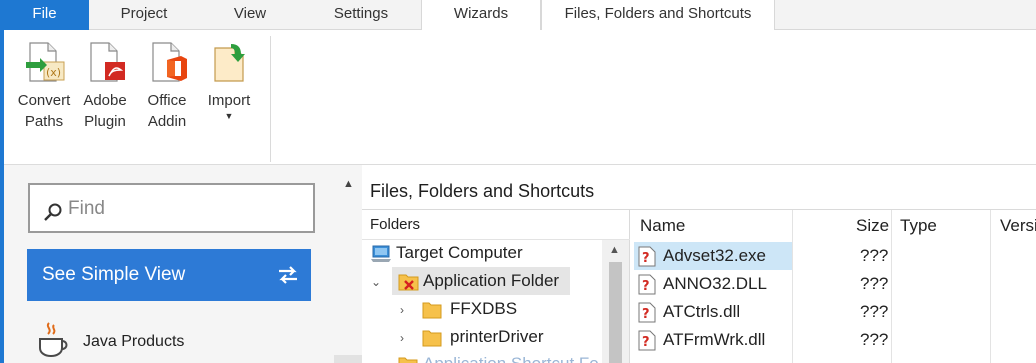 The height and width of the screenshot is (363, 1036). Describe the element at coordinates (662, 226) in the screenshot. I see `column-header-name: Name` at that location.